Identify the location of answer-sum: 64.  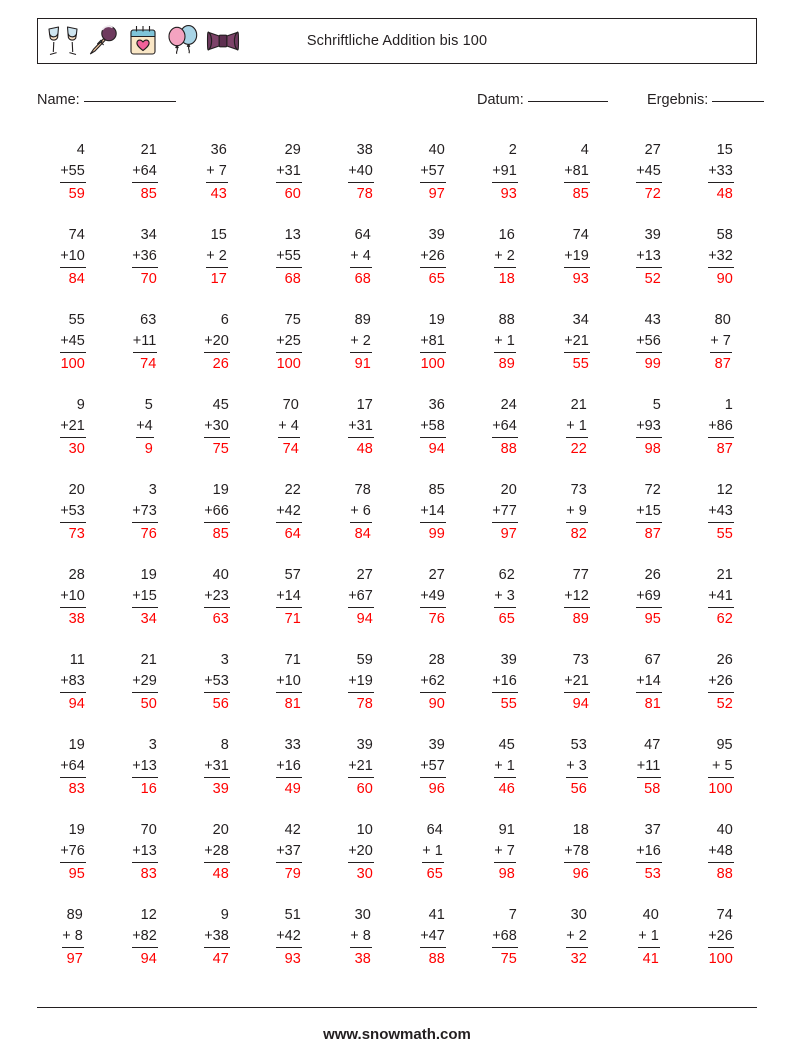
(292, 533).